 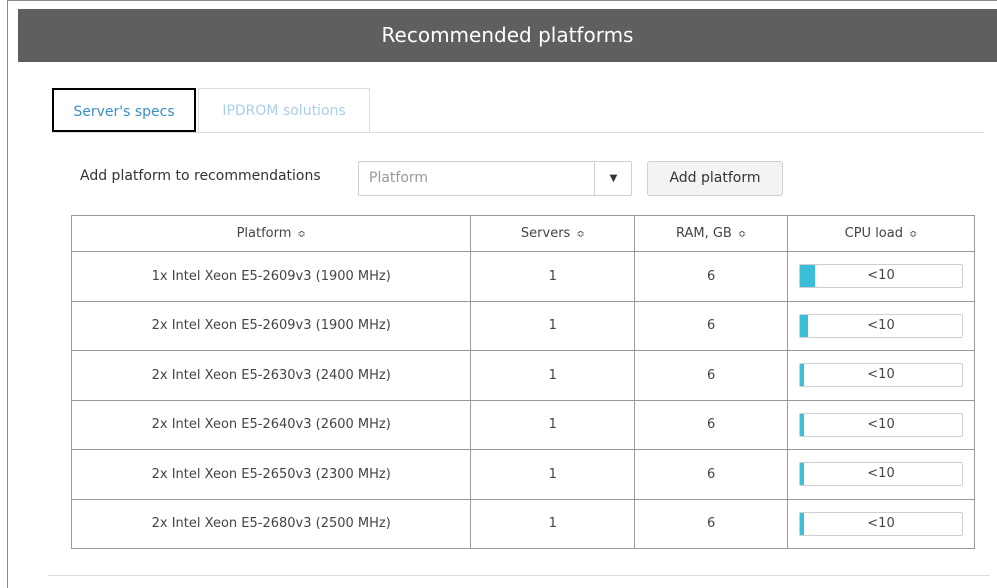 I want to click on tab-divider, so click(x=518, y=132).